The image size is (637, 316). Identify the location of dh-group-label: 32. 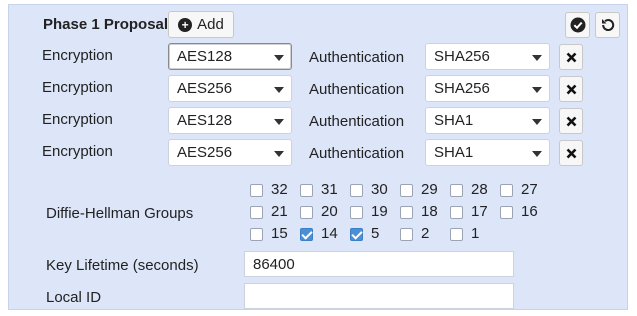
(279, 189).